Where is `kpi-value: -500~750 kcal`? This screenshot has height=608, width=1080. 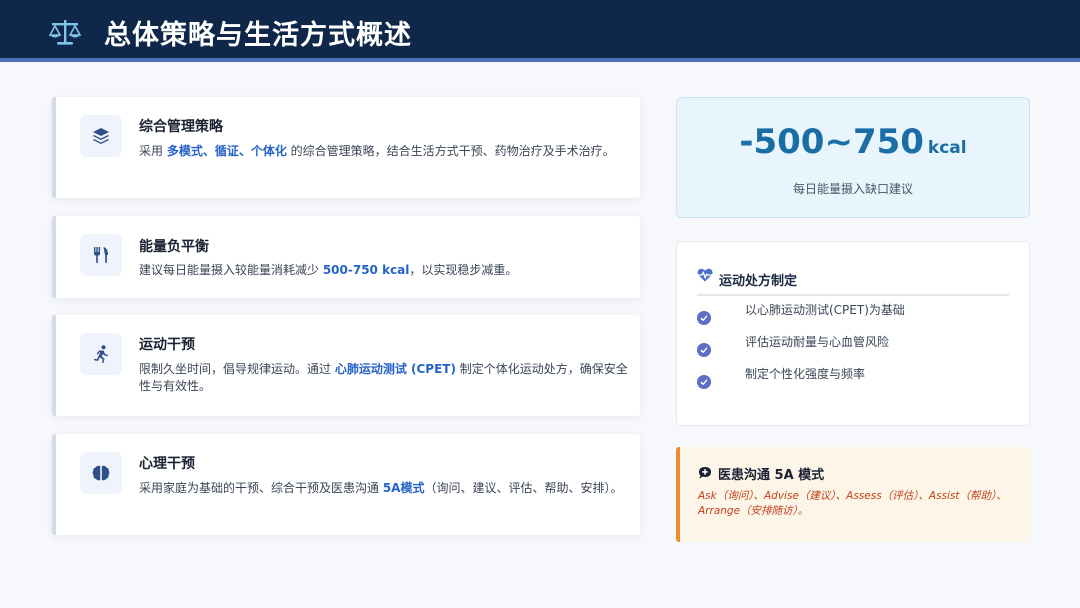 kpi-value: -500~750 kcal is located at coordinates (853, 142).